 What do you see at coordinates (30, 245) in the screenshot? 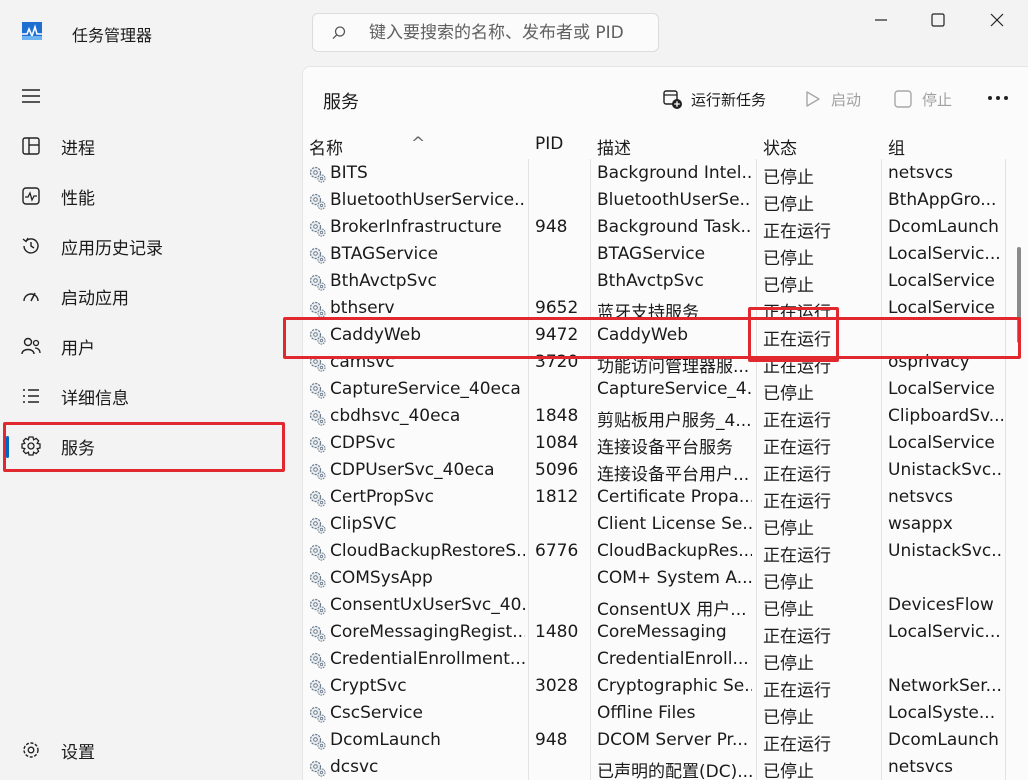
I see `app-history-icon` at bounding box center [30, 245].